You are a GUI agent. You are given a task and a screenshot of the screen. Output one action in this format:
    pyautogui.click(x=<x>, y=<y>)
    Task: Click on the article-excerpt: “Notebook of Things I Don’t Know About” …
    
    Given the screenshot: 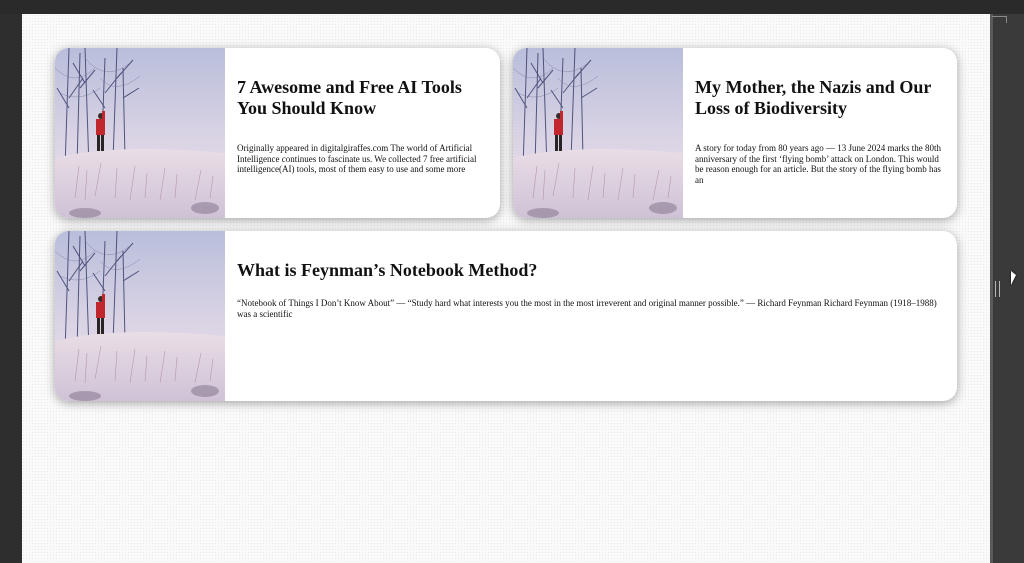 What is the action you would take?
    pyautogui.click(x=587, y=308)
    